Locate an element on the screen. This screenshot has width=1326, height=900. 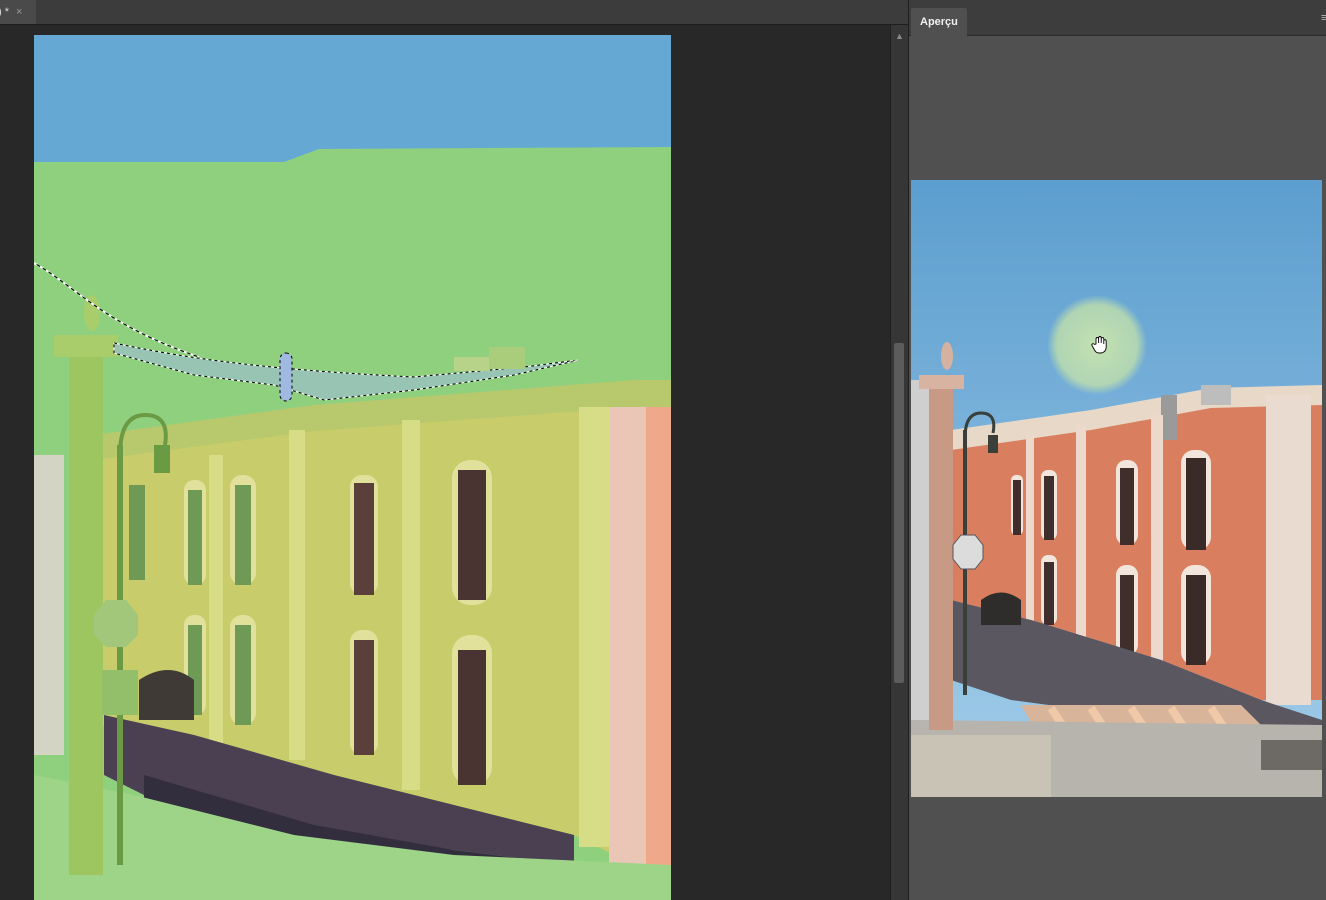
vertical-scrollbar: ▲ is located at coordinates (899, 462).